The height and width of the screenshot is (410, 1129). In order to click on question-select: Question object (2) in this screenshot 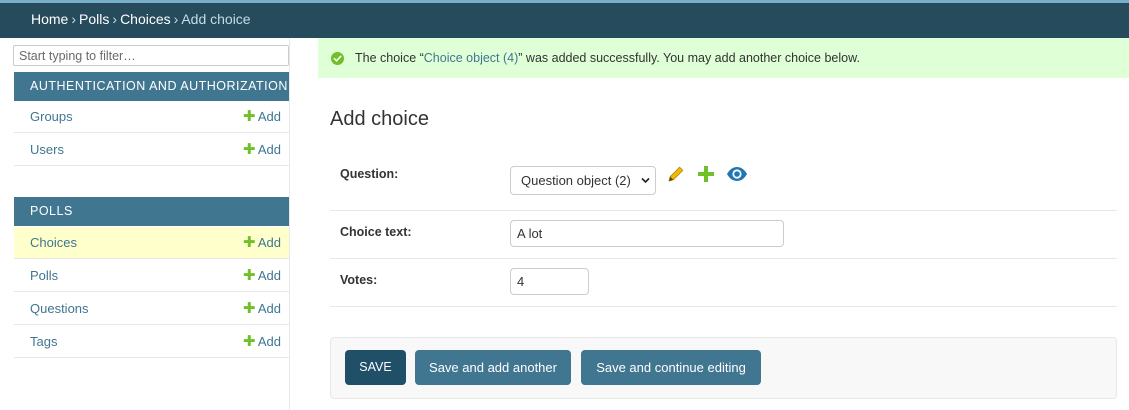, I will do `click(583, 180)`.